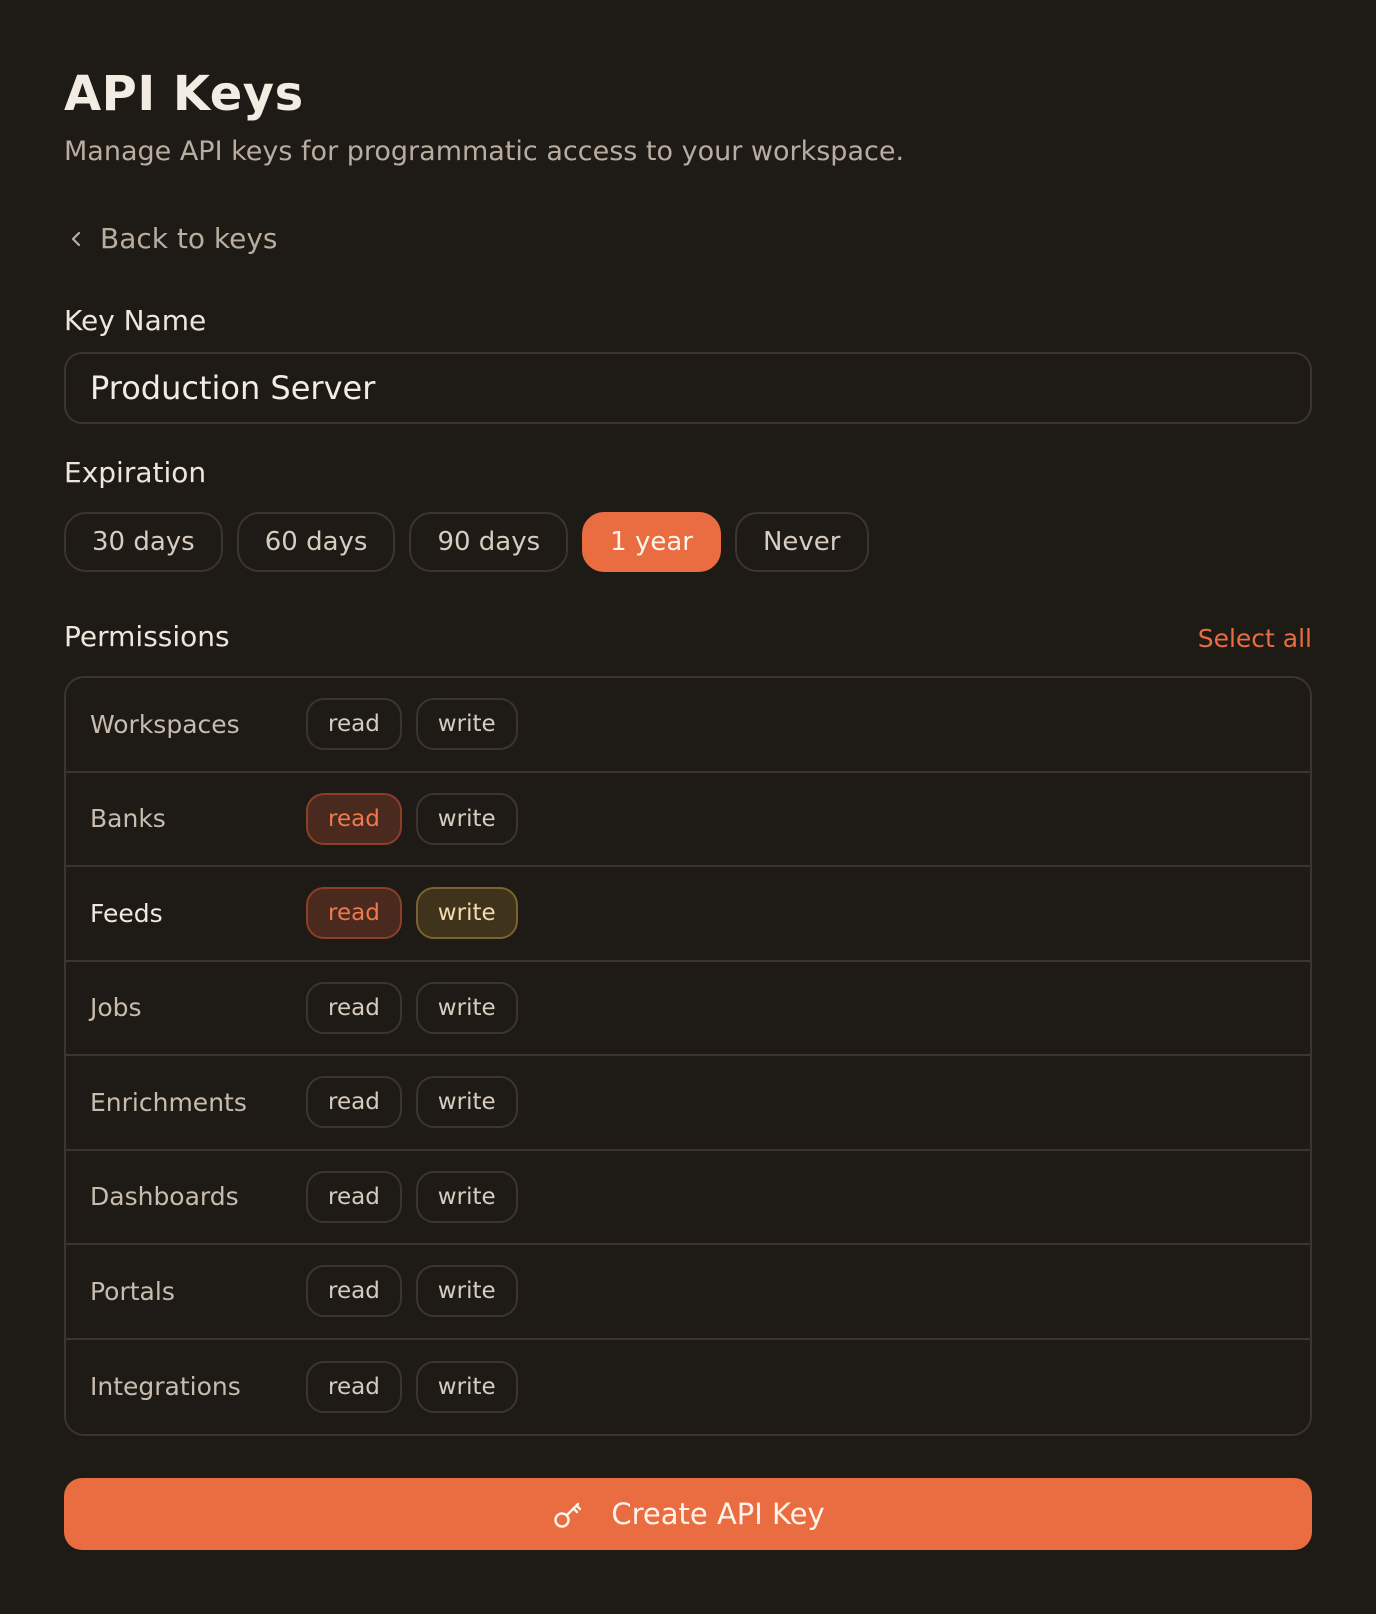 This screenshot has width=1376, height=1614. I want to click on permission-row-portals: Portals read write, so click(688, 1292).